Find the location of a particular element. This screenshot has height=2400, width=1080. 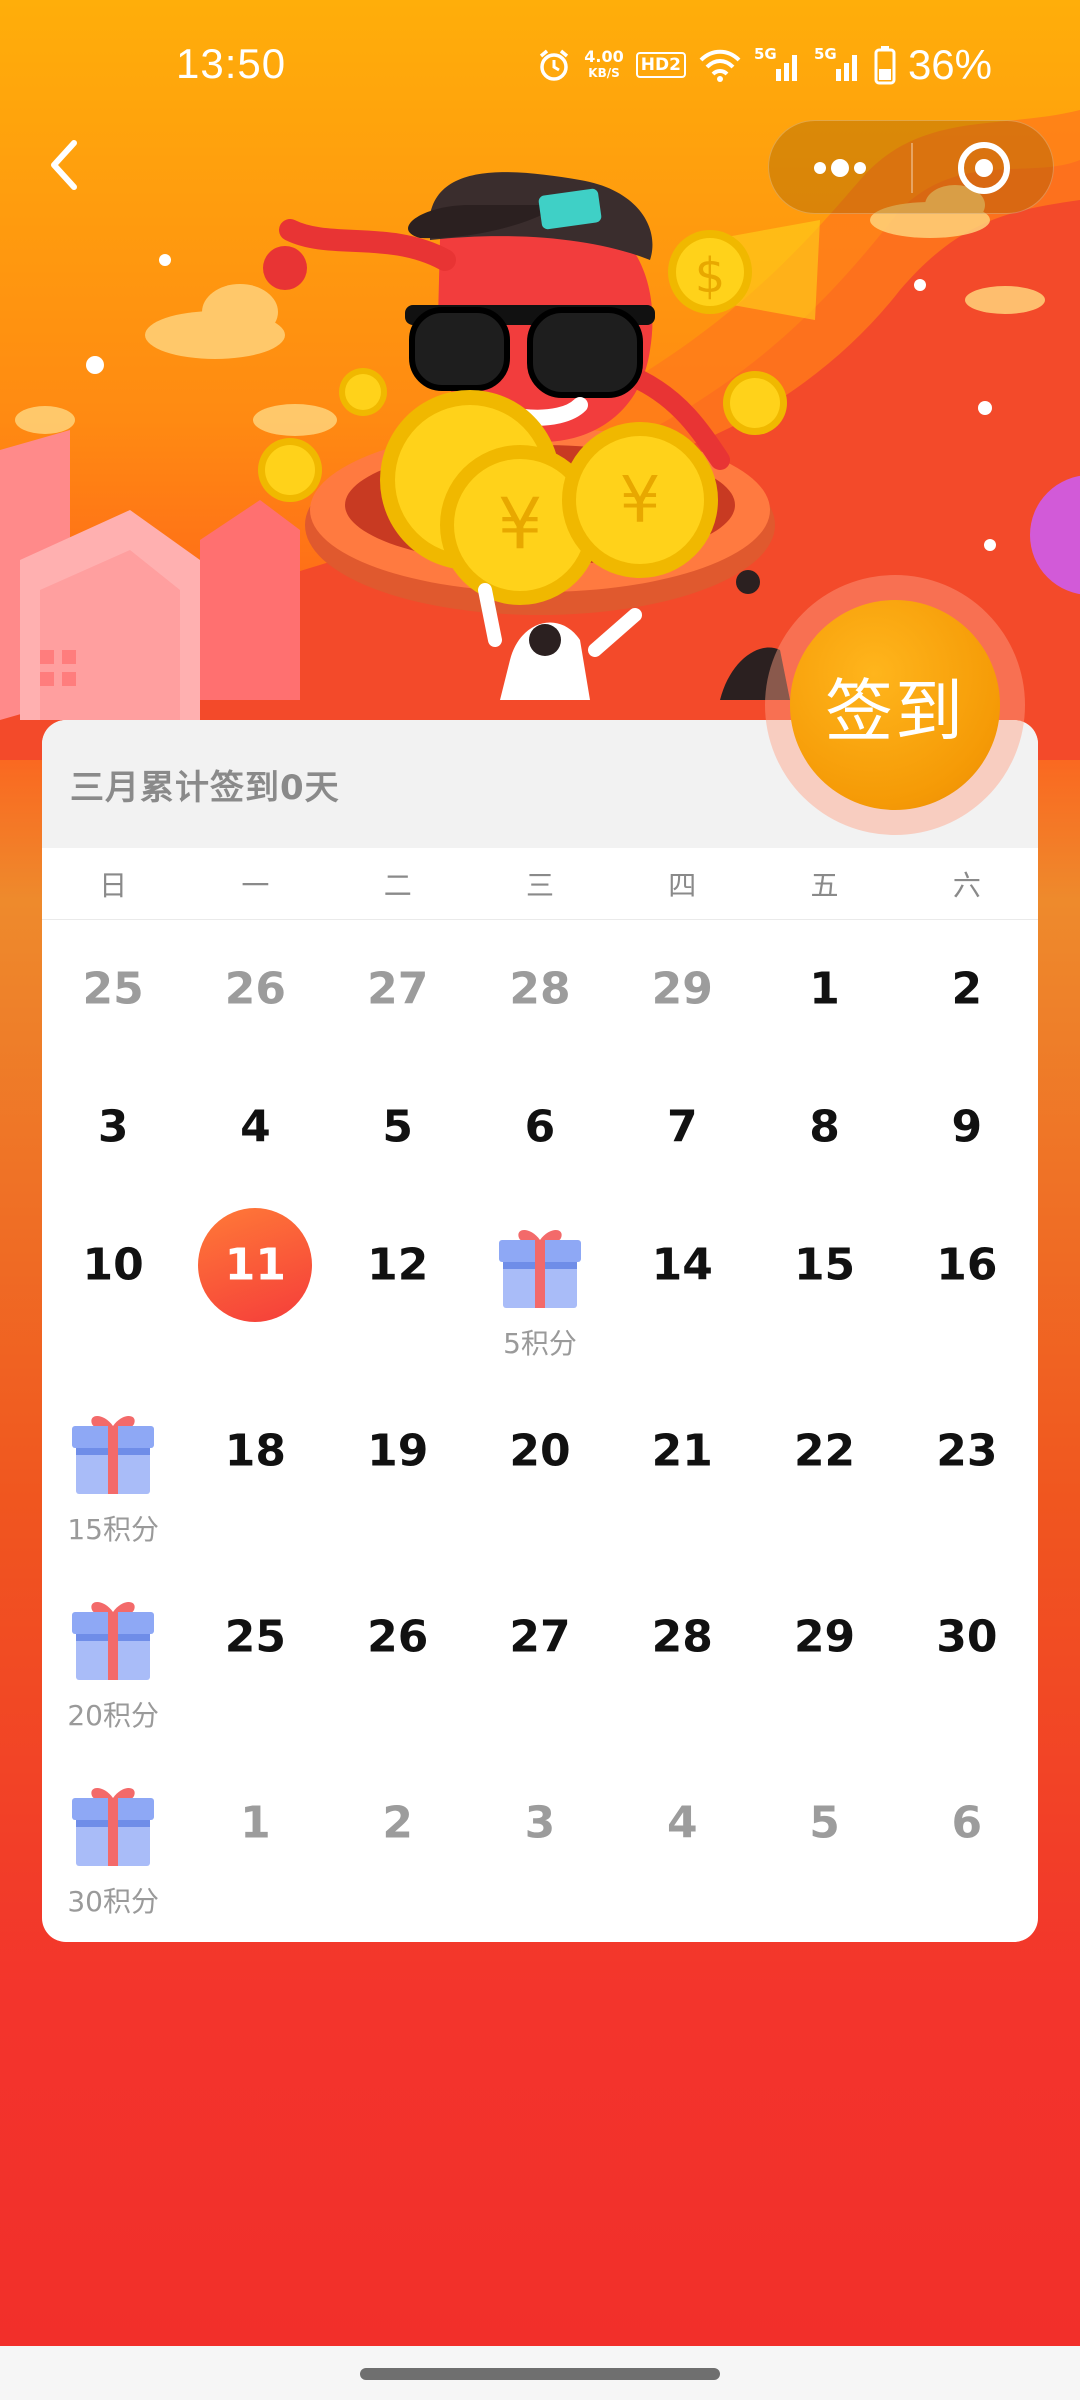

calendar-day: 15 is located at coordinates (824, 1289).